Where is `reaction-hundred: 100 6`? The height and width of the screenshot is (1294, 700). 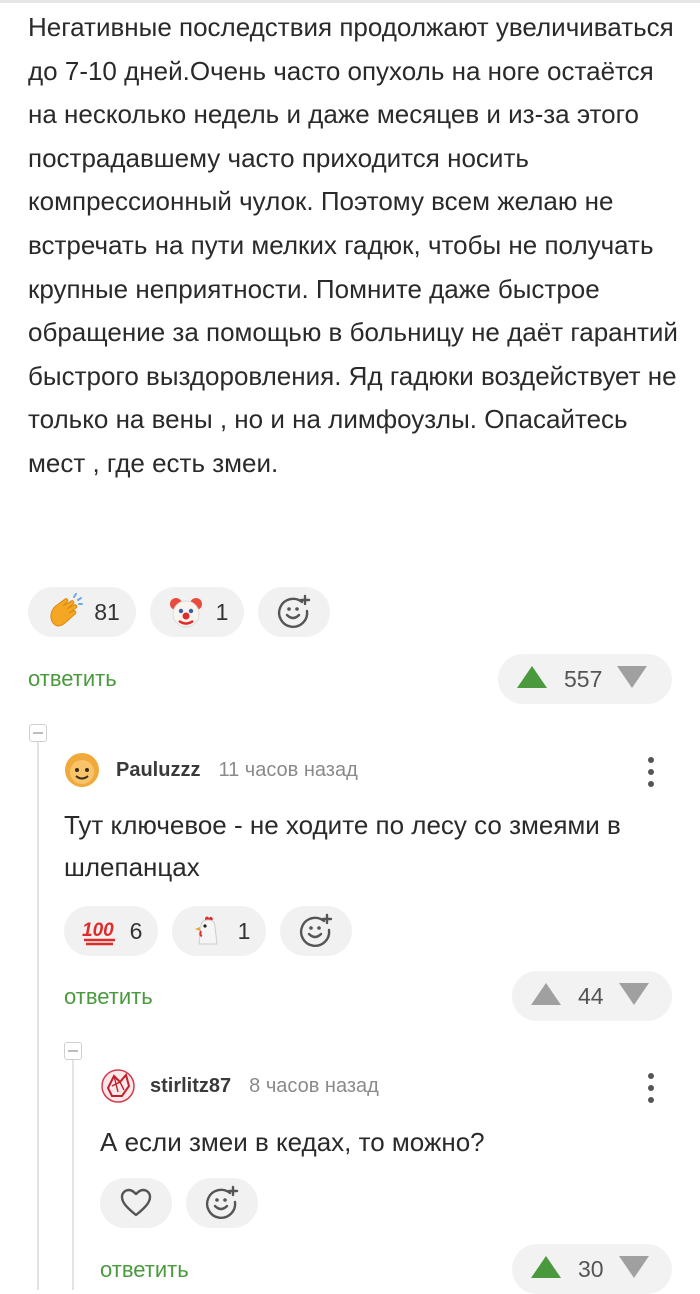 reaction-hundred: 100 6 is located at coordinates (111, 931).